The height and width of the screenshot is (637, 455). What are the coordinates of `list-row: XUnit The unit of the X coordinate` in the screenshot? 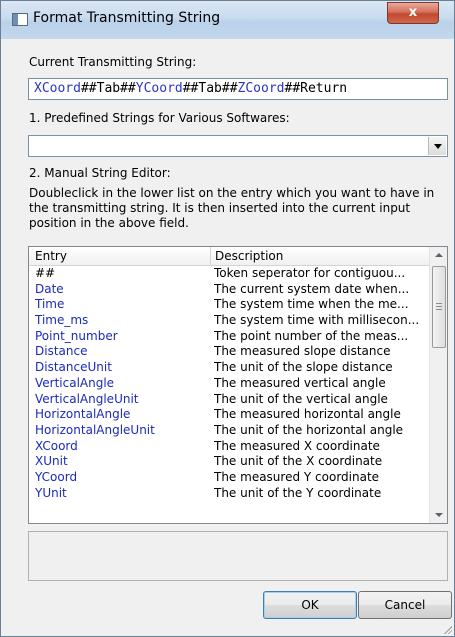 It's located at (230, 462).